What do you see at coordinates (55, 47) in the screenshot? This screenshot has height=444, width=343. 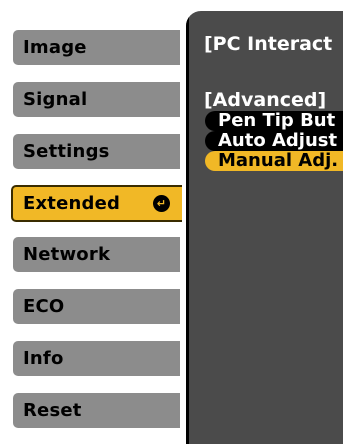 I see `menu-item-label: Image` at bounding box center [55, 47].